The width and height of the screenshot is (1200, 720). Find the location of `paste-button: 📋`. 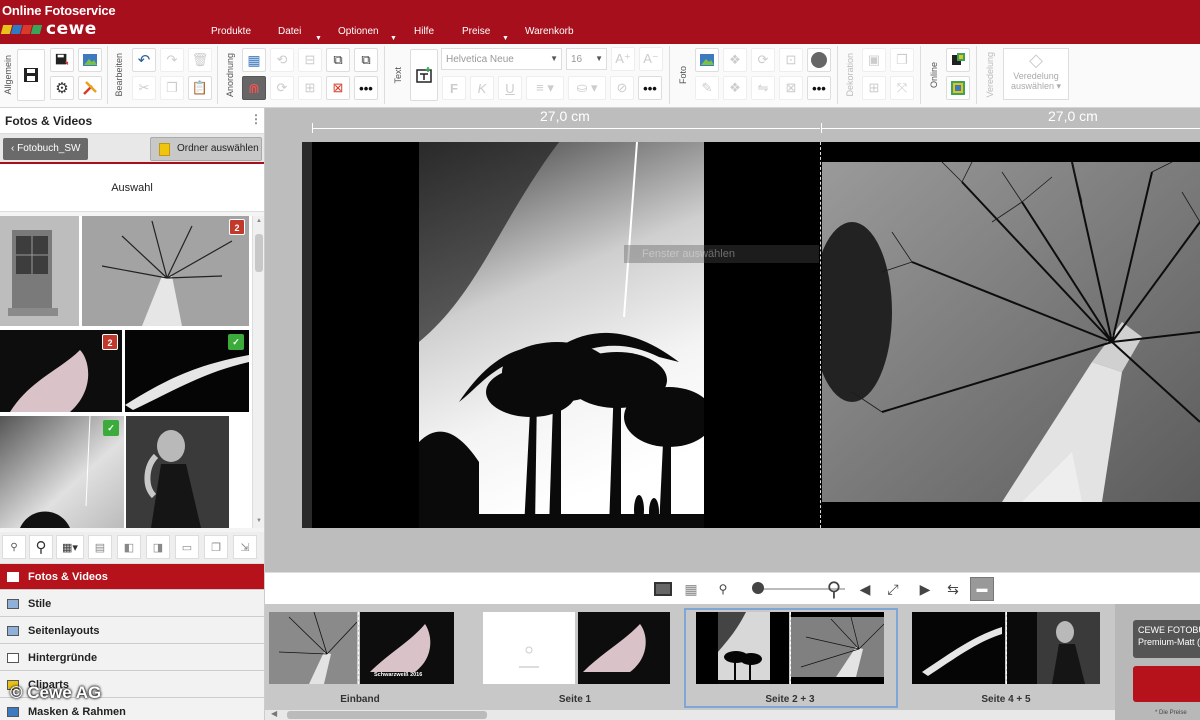

paste-button: 📋 is located at coordinates (200, 88).